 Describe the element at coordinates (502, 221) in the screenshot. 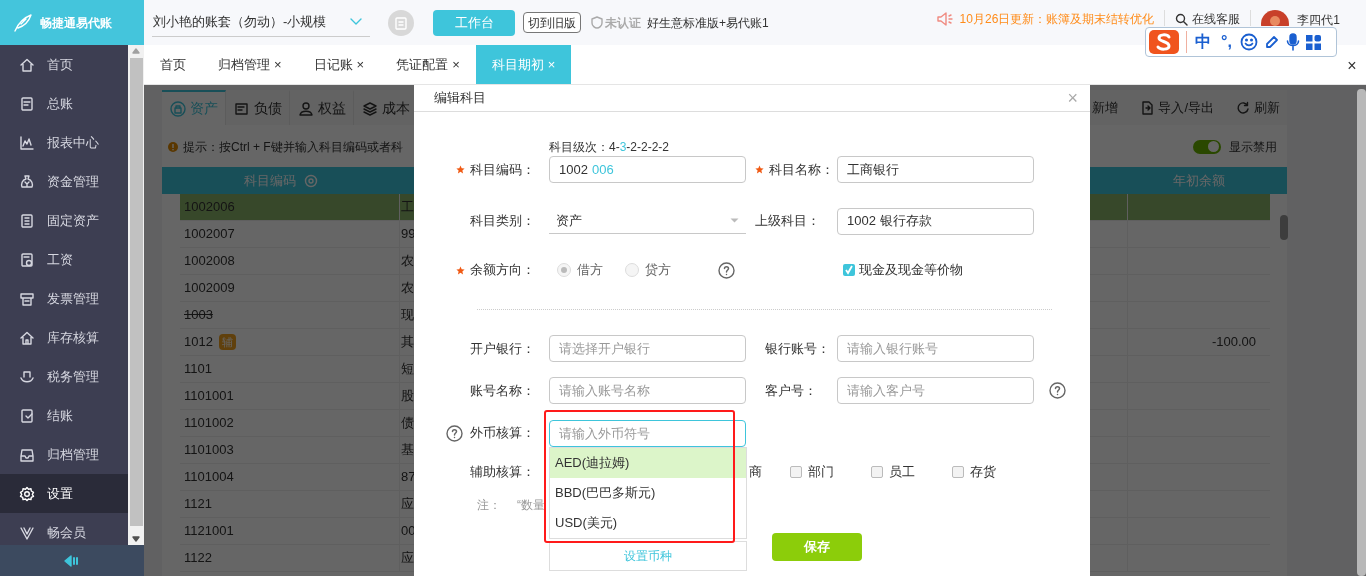

I see `field-label: 科目类别：` at that location.